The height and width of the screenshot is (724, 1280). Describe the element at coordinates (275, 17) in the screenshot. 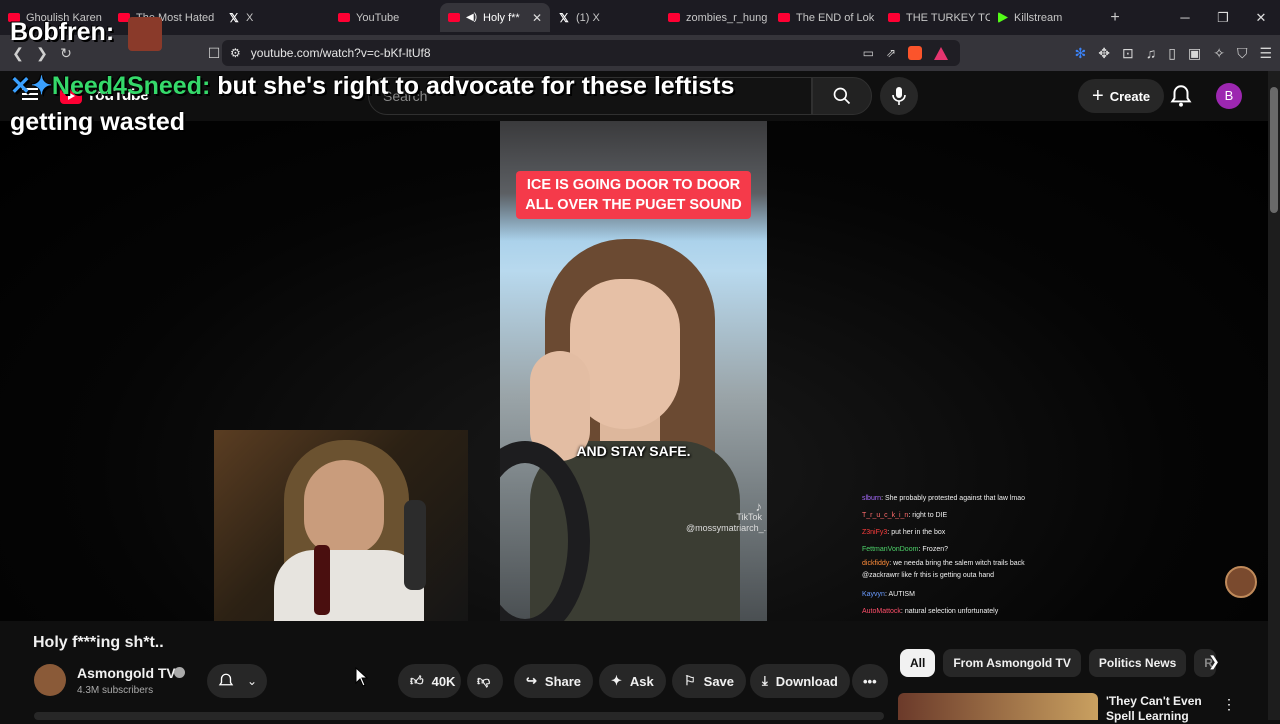

I see `browser-tab: 𝕏X` at that location.